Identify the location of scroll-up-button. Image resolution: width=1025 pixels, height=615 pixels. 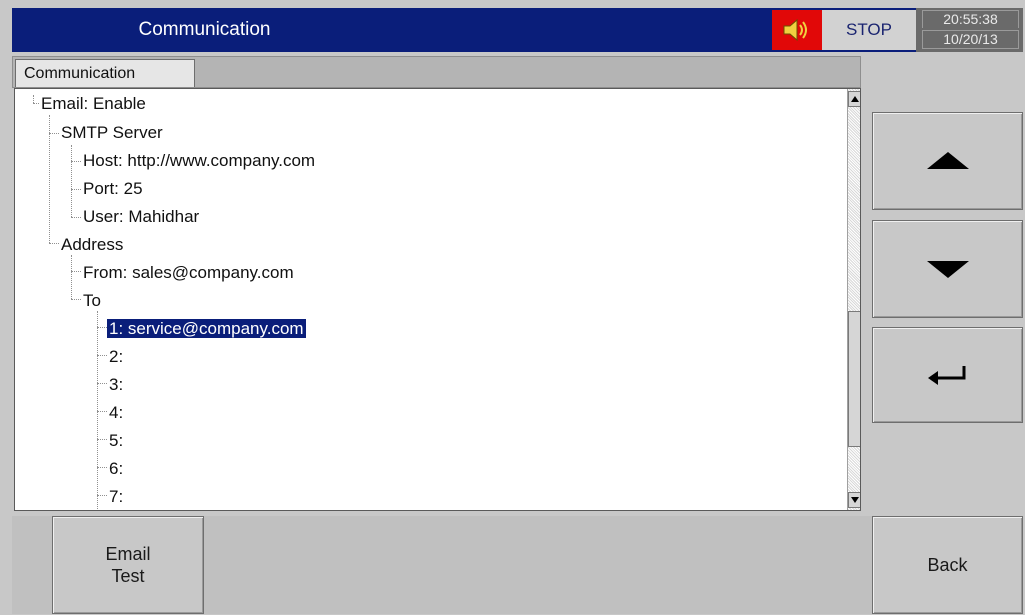
(854, 99).